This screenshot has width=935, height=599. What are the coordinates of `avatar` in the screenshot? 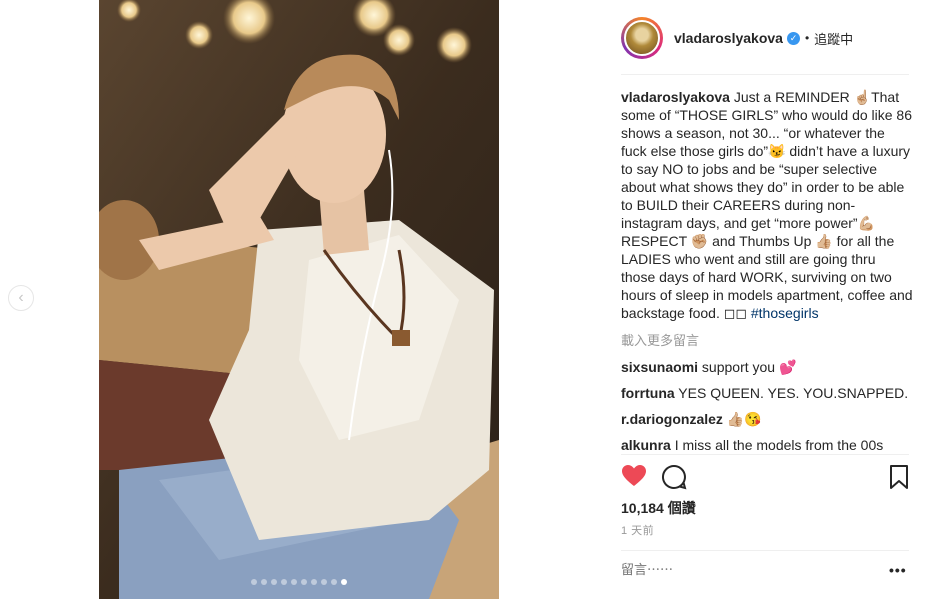 It's located at (642, 38).